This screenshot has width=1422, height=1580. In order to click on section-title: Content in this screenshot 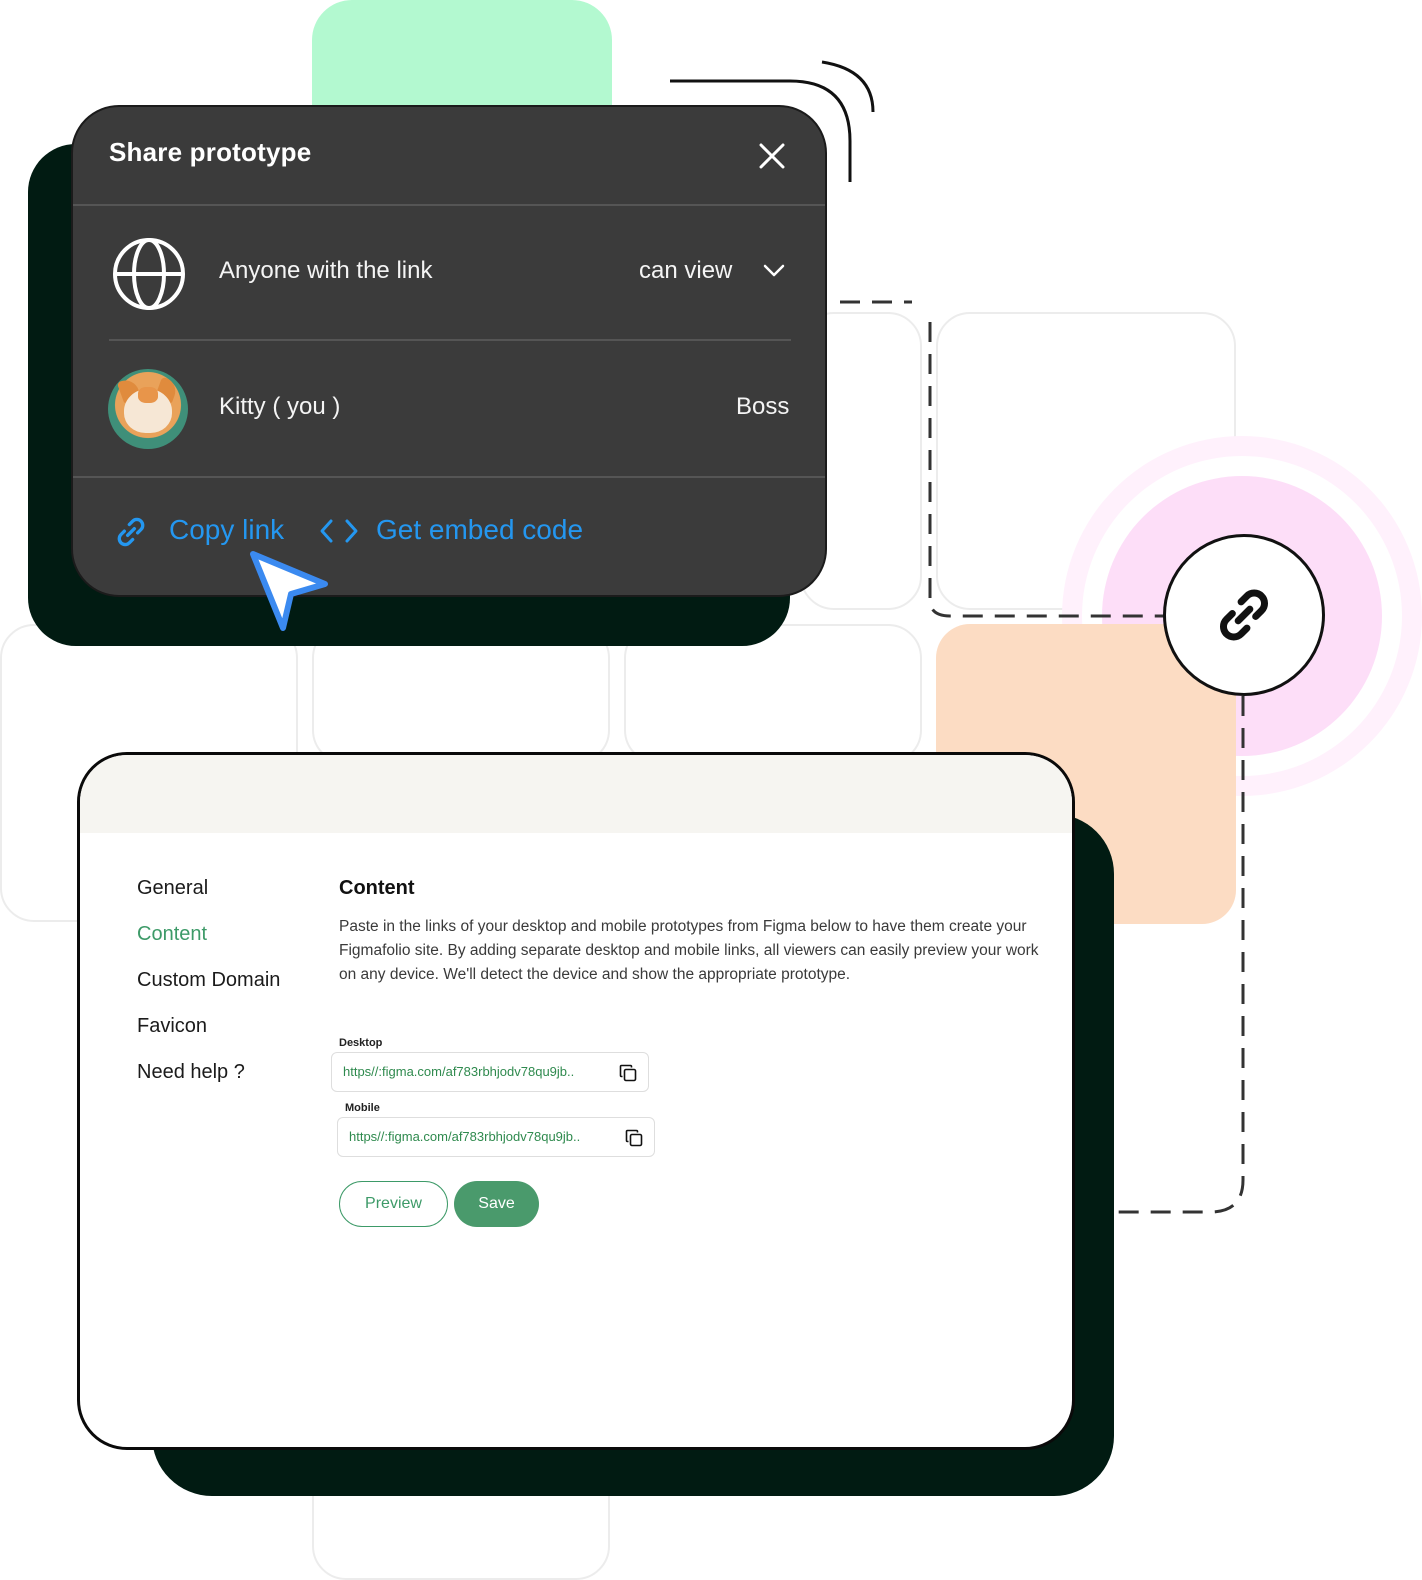, I will do `click(377, 888)`.